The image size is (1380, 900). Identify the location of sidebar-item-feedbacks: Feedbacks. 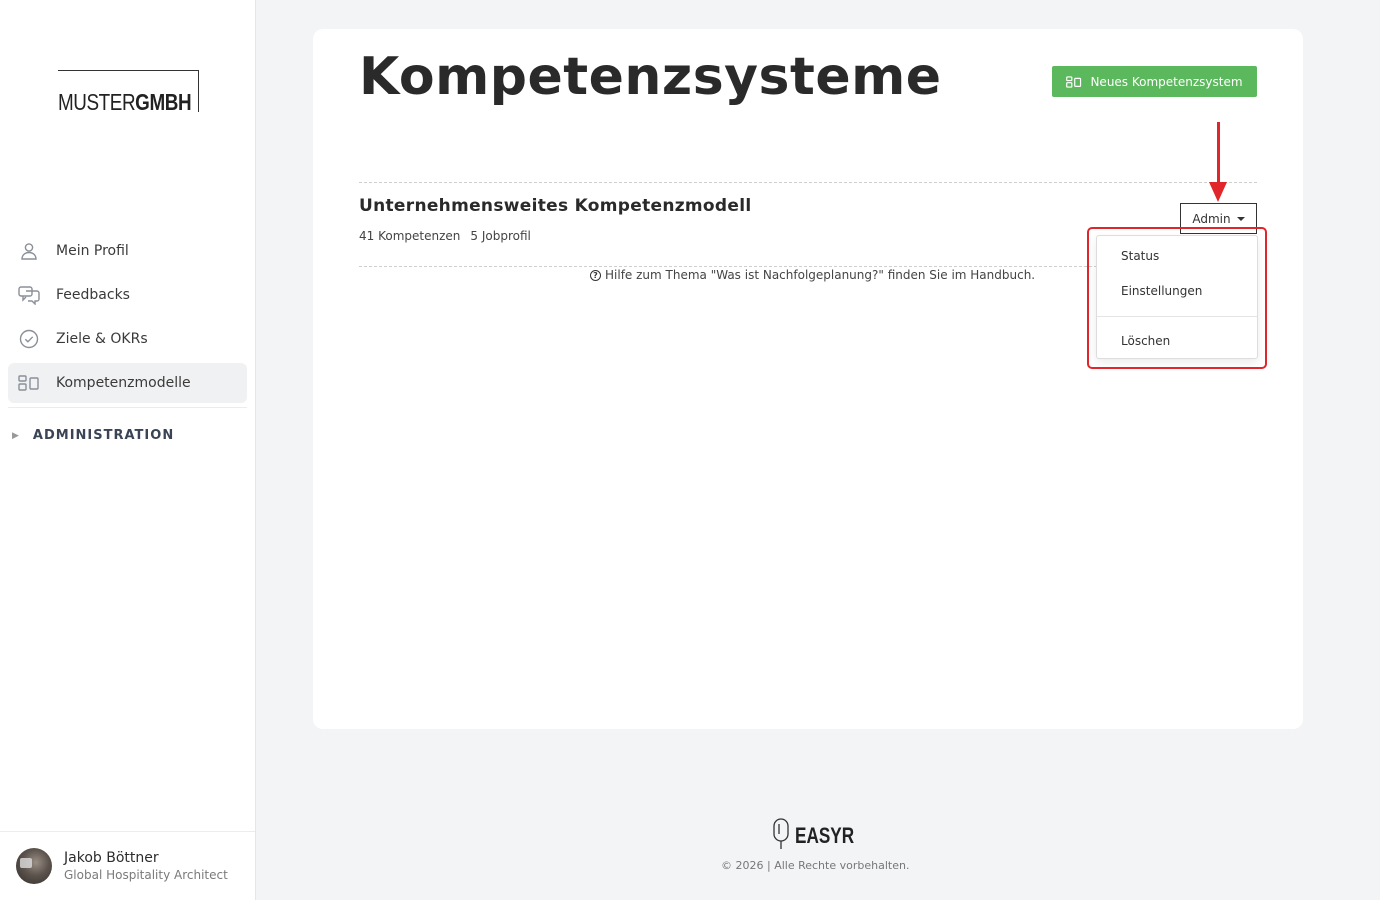
(127, 295).